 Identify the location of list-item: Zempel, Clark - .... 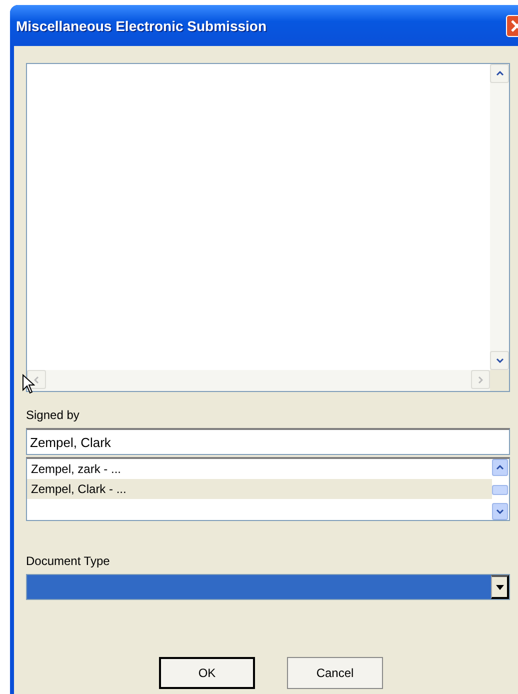
(259, 489).